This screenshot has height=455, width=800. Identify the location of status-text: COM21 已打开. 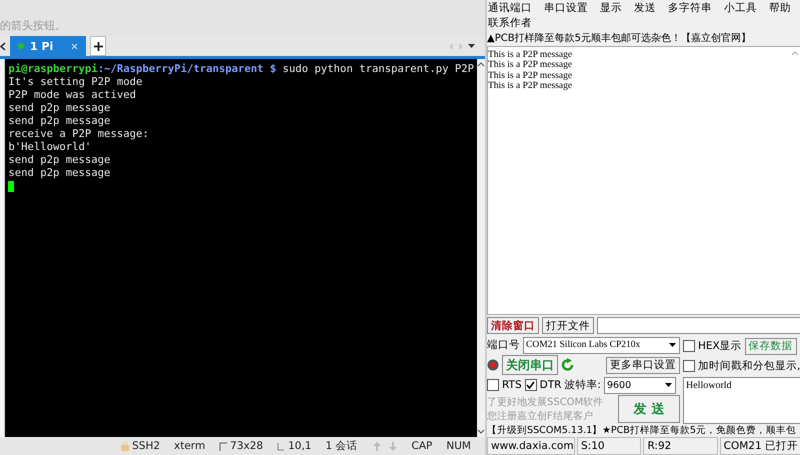
(760, 446).